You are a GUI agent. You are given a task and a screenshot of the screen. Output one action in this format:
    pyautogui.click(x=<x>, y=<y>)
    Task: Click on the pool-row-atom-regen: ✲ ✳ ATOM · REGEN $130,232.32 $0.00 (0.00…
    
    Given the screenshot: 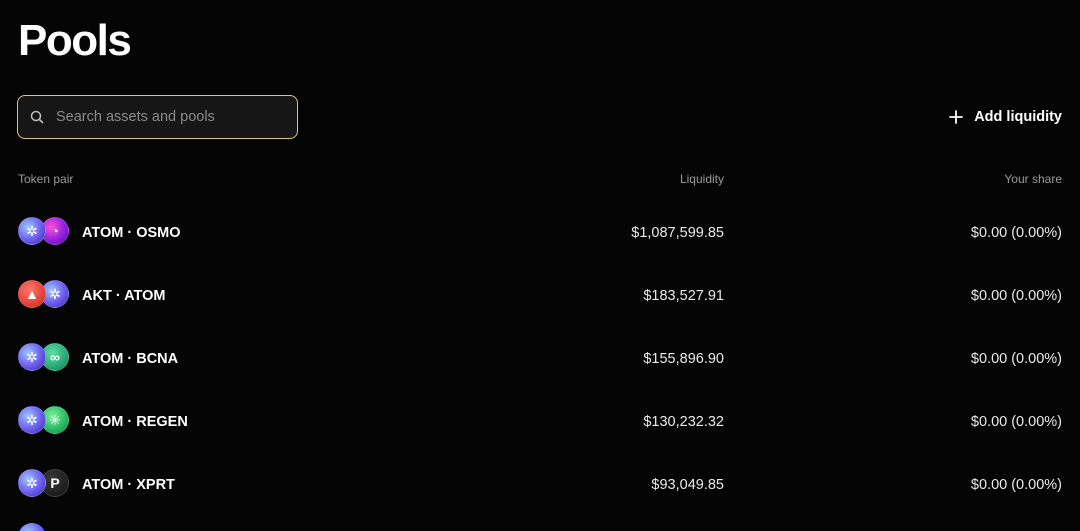 What is the action you would take?
    pyautogui.click(x=540, y=421)
    